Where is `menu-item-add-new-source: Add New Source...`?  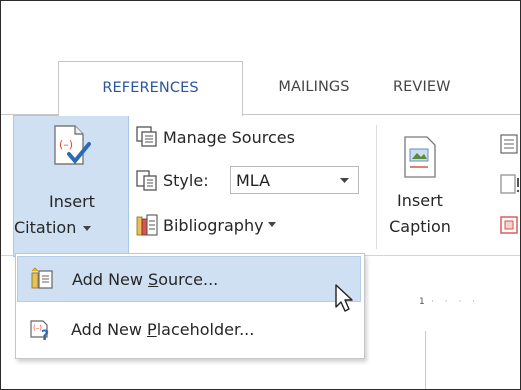 menu-item-add-new-source: Add New Source... is located at coordinates (189, 279).